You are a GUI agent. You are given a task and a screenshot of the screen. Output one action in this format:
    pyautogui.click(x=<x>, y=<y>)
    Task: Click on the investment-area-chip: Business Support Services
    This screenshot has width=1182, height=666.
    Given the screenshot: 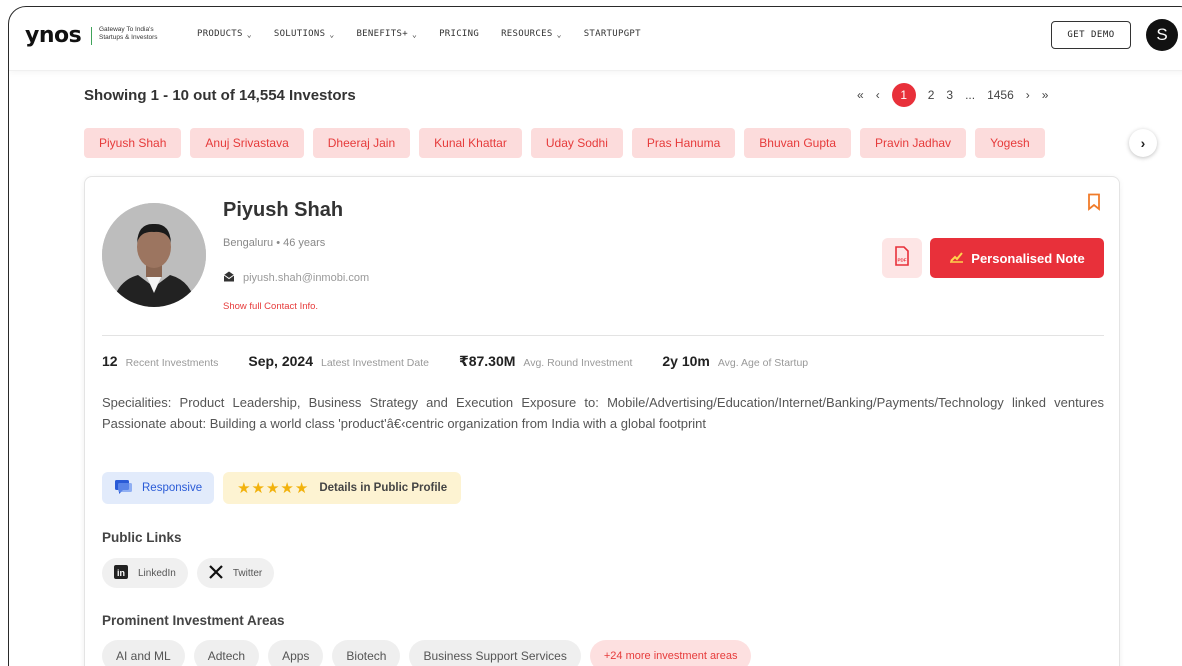 What is the action you would take?
    pyautogui.click(x=495, y=653)
    